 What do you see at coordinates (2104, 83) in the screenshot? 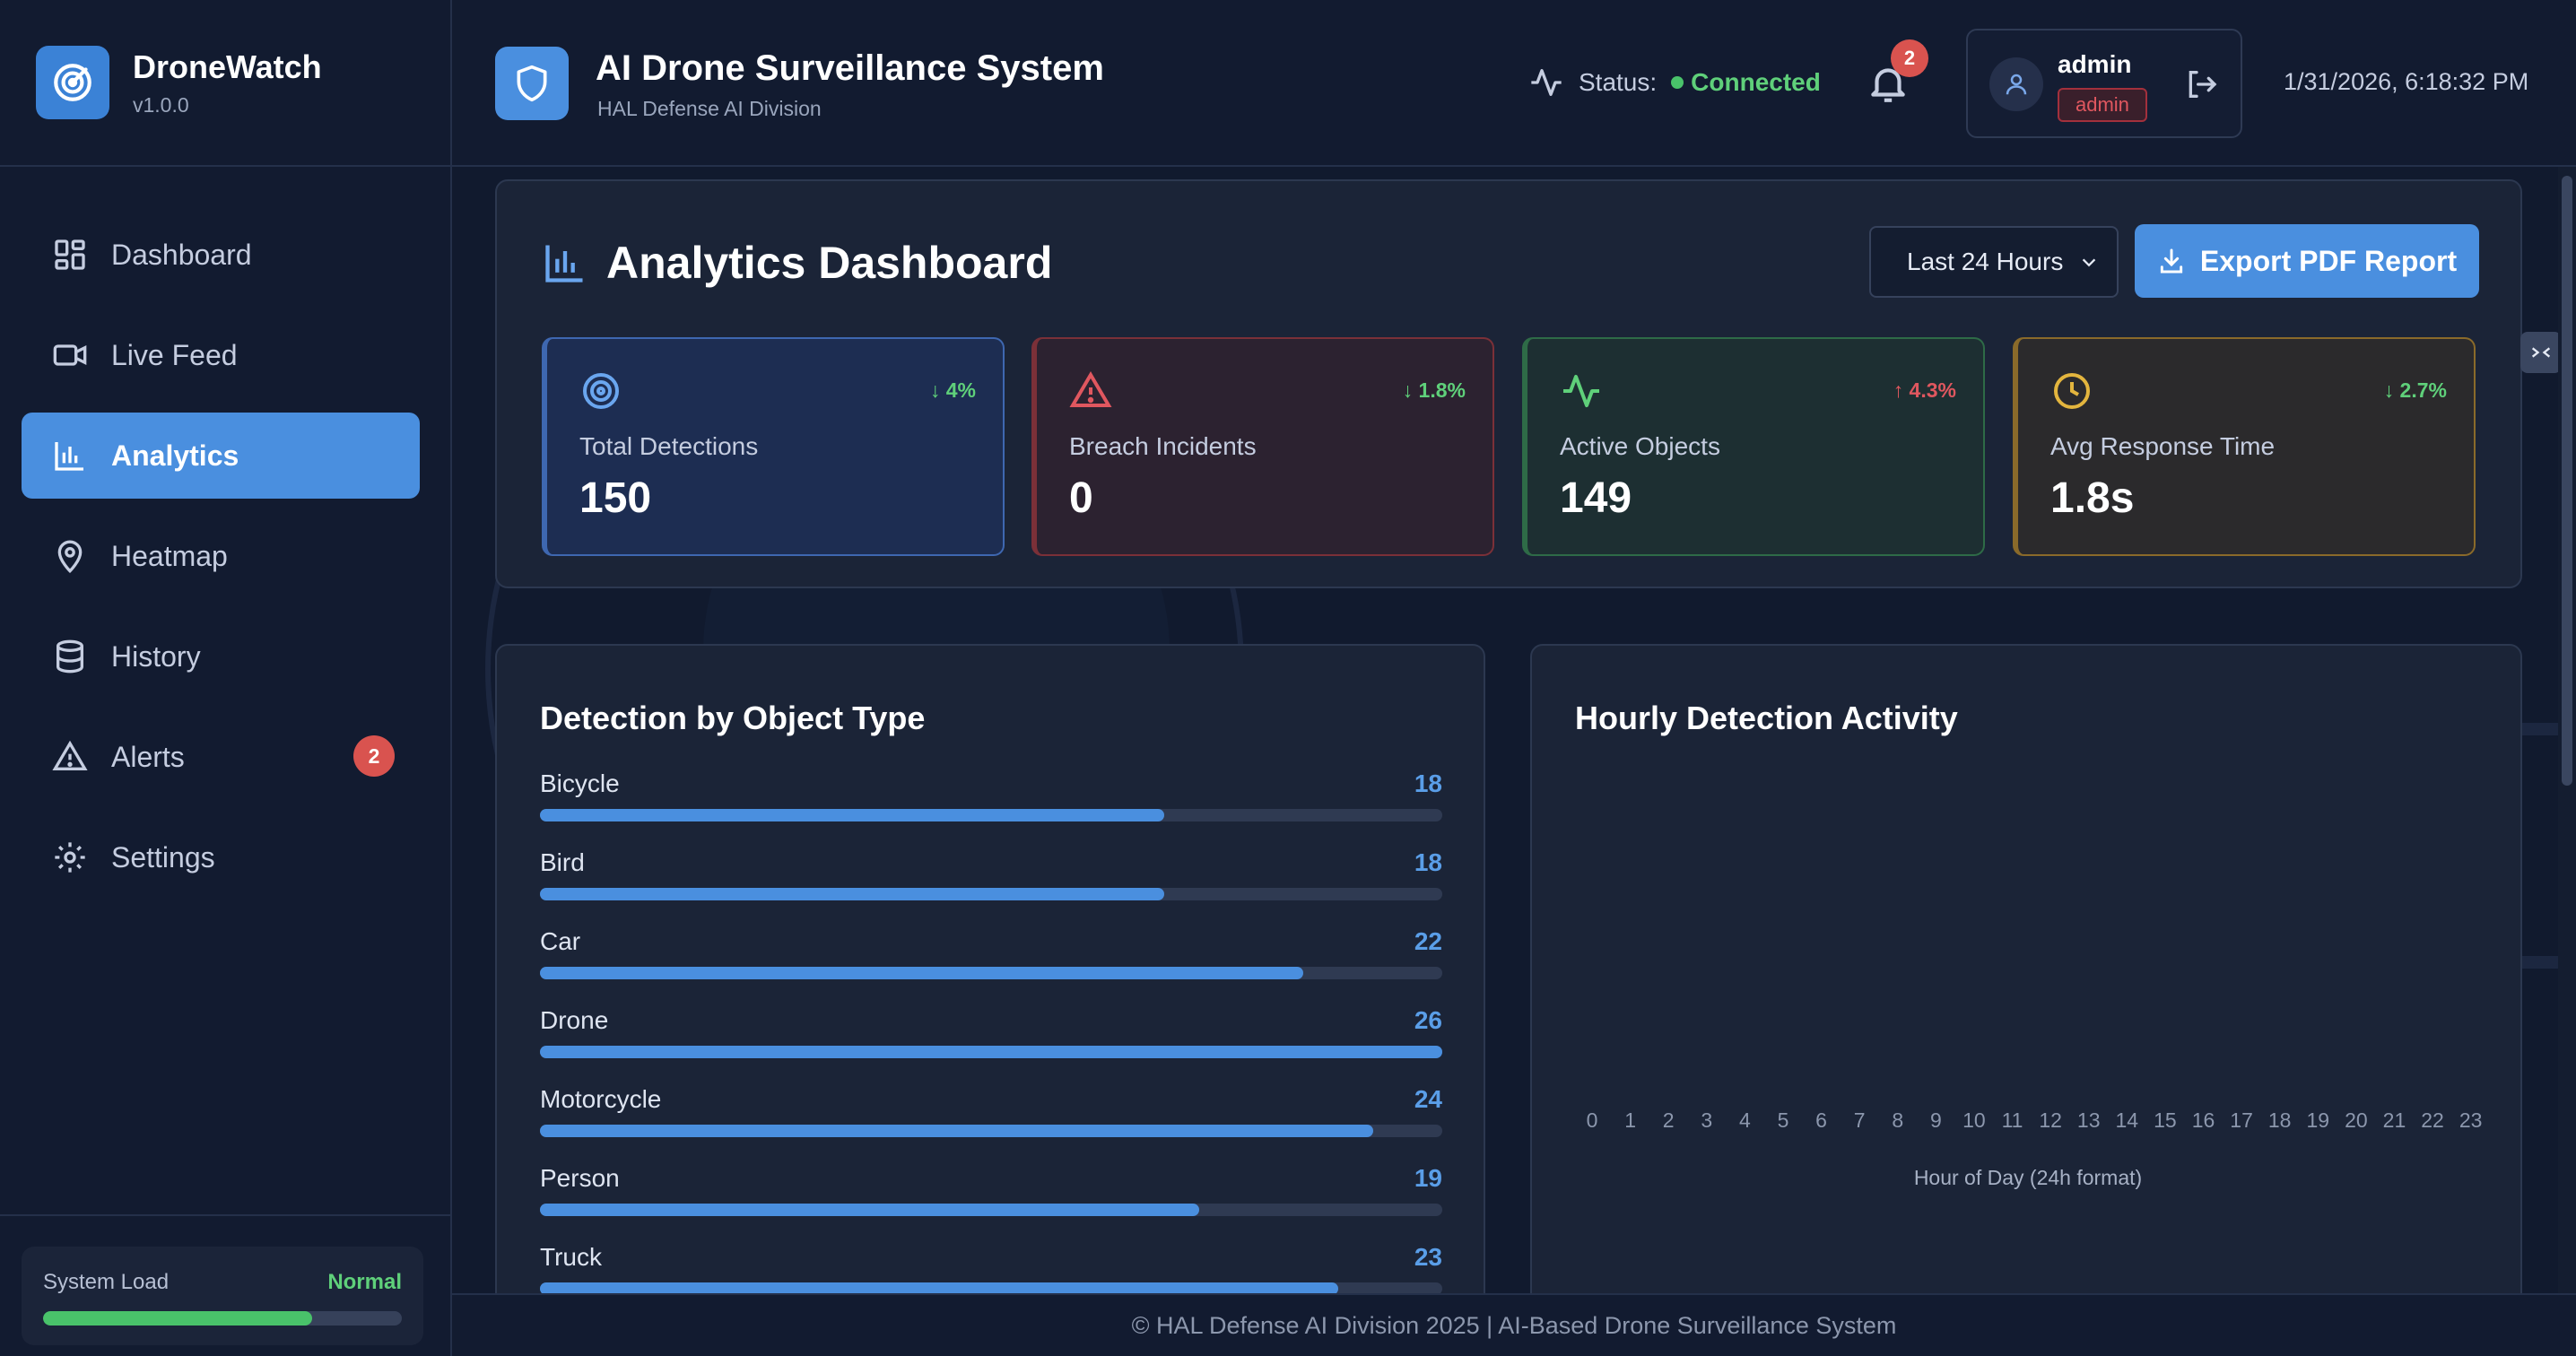
I see `user-menu: admin admin` at bounding box center [2104, 83].